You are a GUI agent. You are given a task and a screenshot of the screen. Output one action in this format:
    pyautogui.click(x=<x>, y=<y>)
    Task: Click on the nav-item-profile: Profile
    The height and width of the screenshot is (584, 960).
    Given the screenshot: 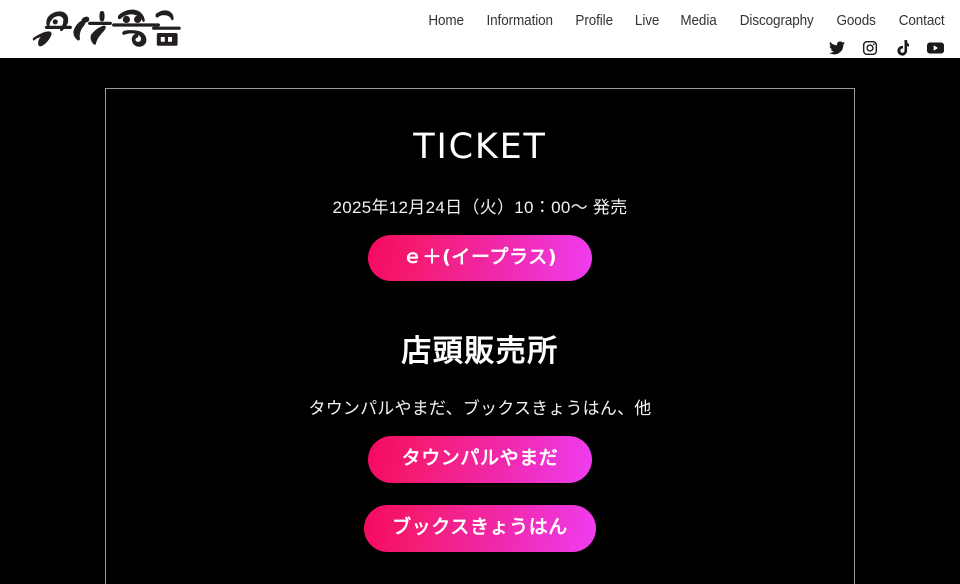 What is the action you would take?
    pyautogui.click(x=595, y=21)
    